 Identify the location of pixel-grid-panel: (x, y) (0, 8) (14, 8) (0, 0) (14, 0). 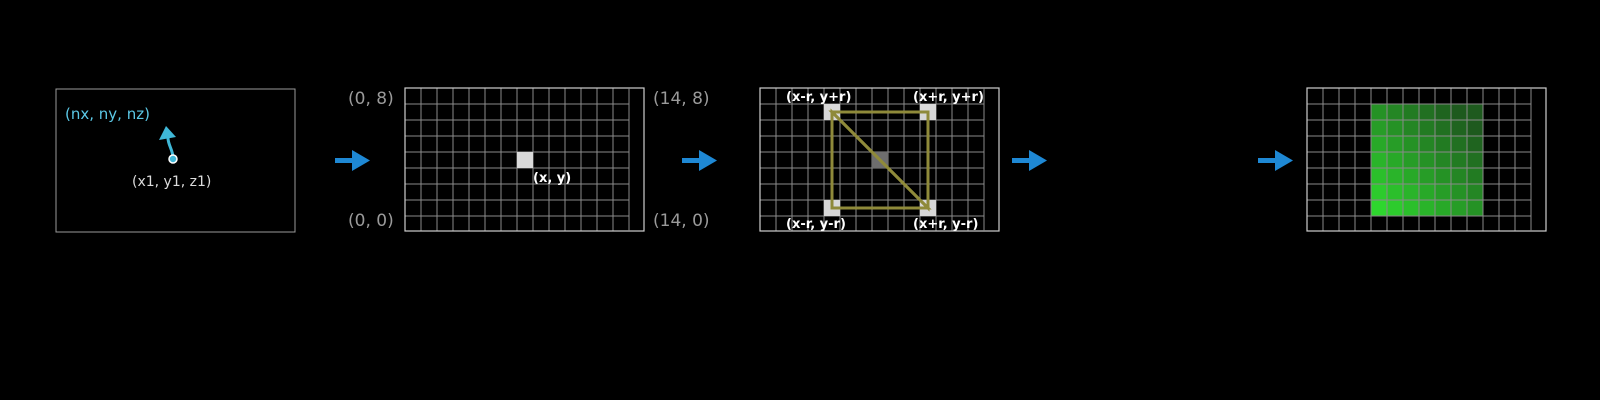
(529, 159).